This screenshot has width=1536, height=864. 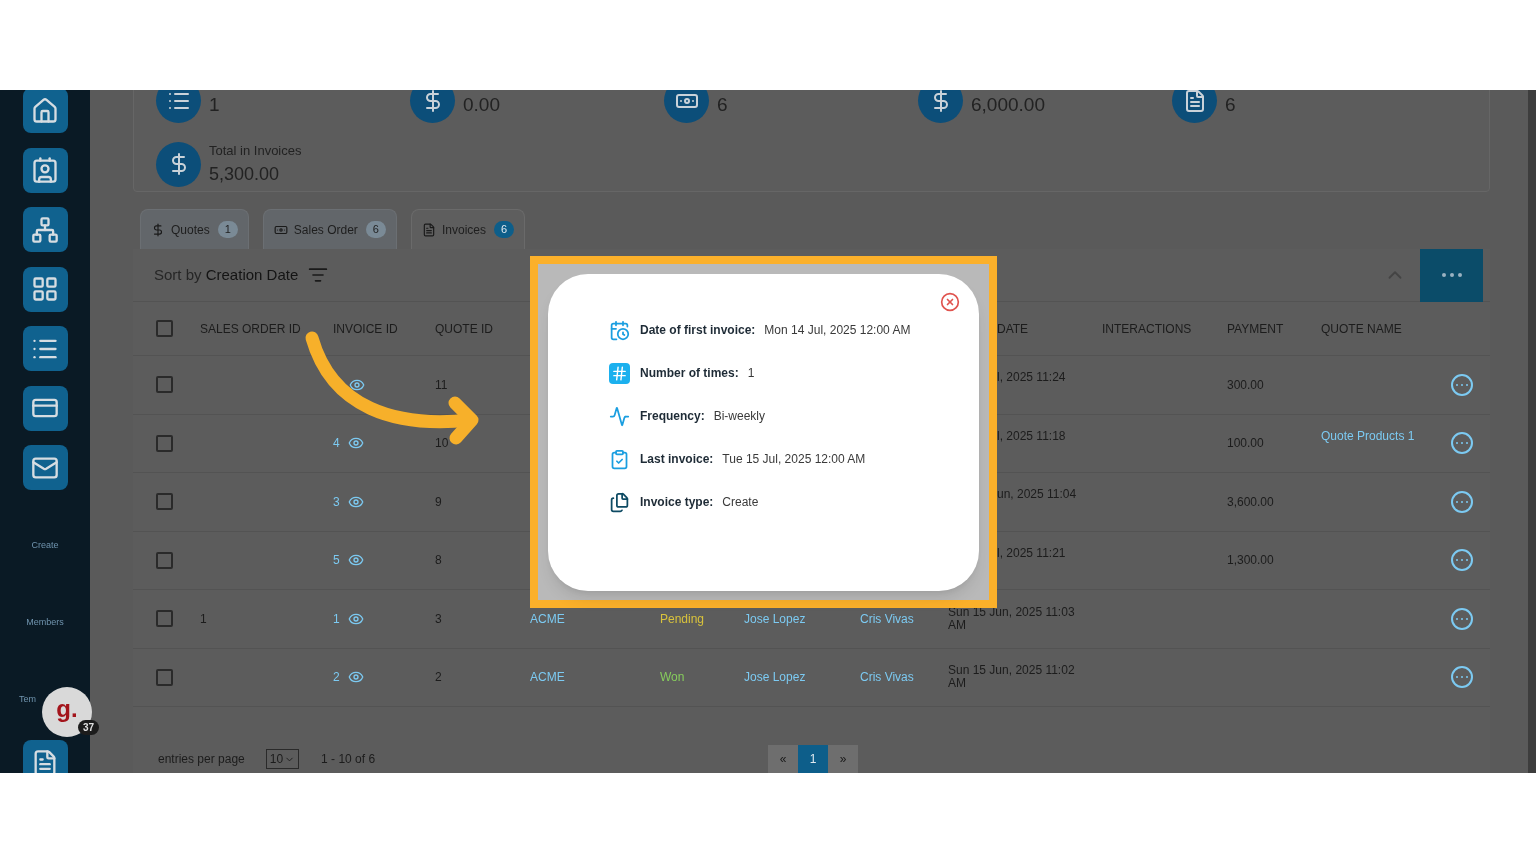 What do you see at coordinates (813, 759) in the screenshot?
I see `page-button: 1` at bounding box center [813, 759].